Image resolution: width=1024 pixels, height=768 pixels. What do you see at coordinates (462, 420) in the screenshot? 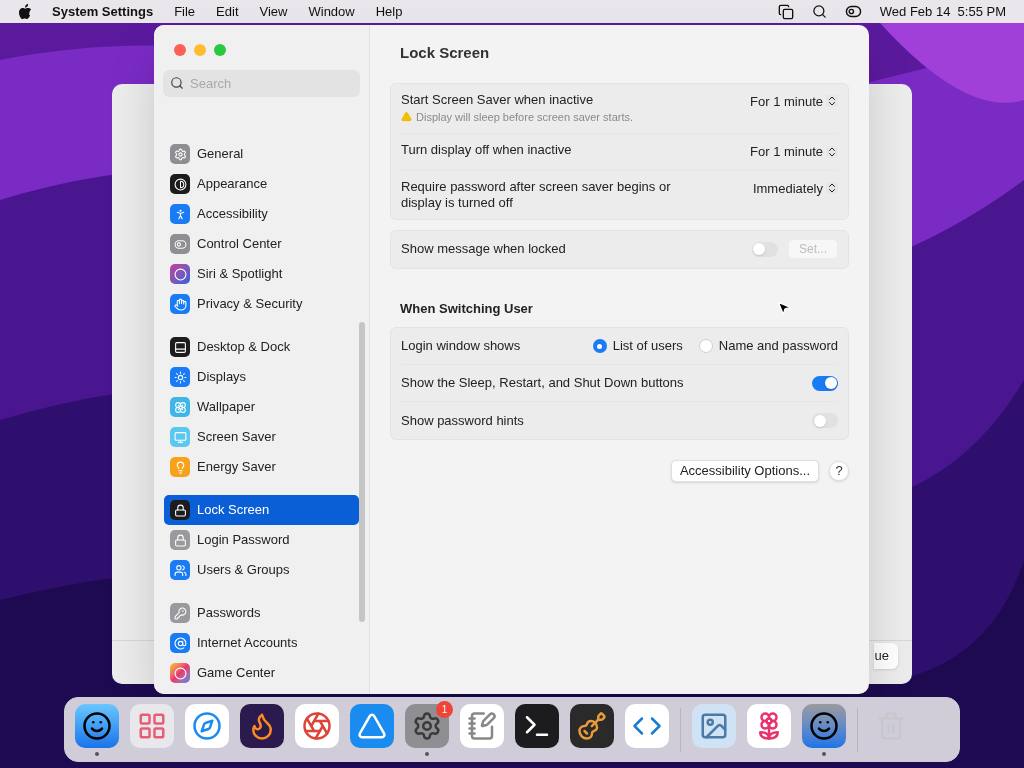
I see `setting-label: Show password hints` at bounding box center [462, 420].